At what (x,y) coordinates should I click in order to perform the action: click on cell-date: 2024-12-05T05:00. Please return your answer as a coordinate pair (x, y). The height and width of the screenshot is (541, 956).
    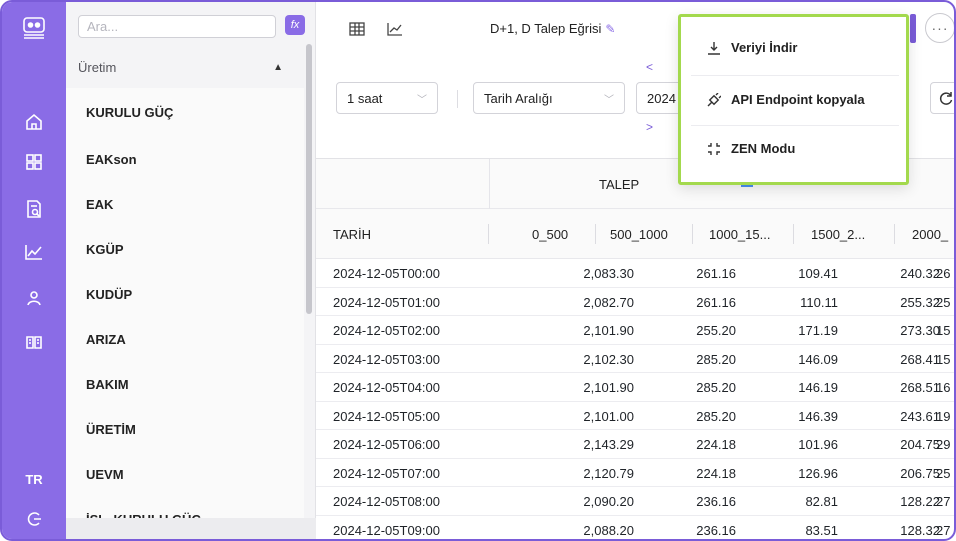
    Looking at the image, I should click on (386, 416).